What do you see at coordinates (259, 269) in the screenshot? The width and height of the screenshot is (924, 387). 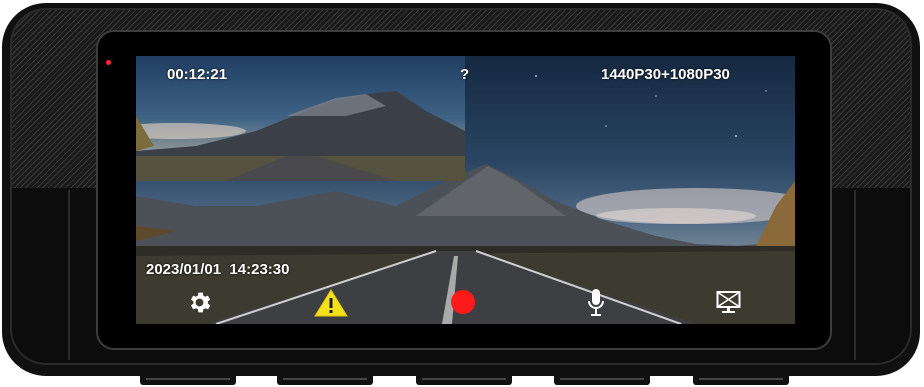 I see `clock-label: 14:23:30` at bounding box center [259, 269].